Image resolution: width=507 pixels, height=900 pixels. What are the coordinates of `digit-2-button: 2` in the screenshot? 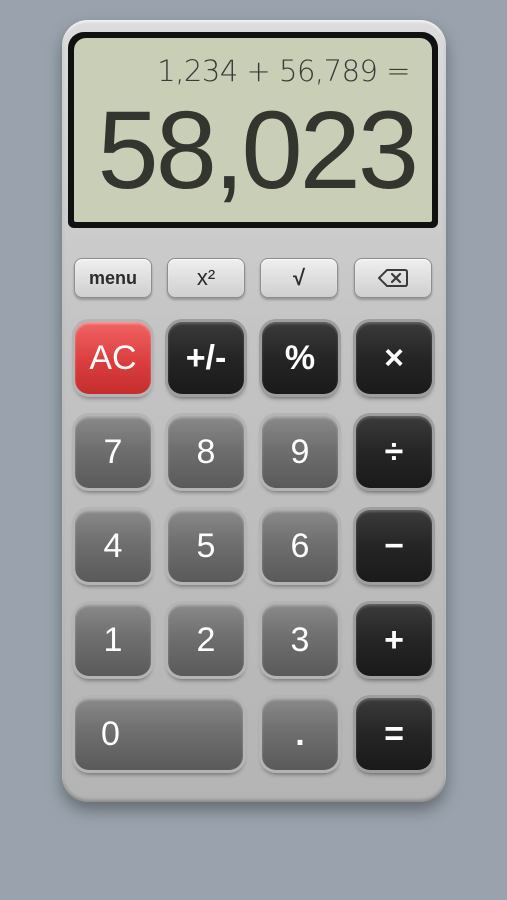 It's located at (206, 640).